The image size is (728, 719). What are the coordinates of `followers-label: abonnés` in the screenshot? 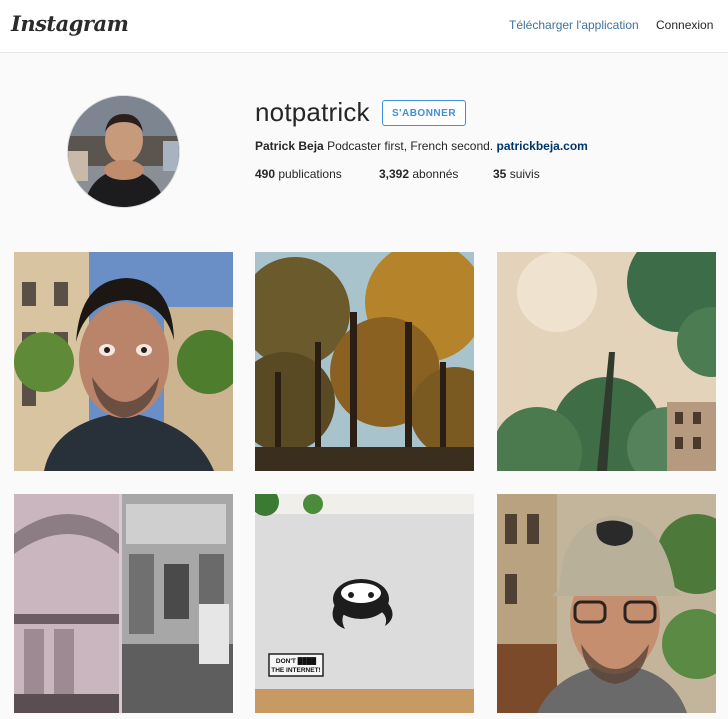 It's located at (435, 174).